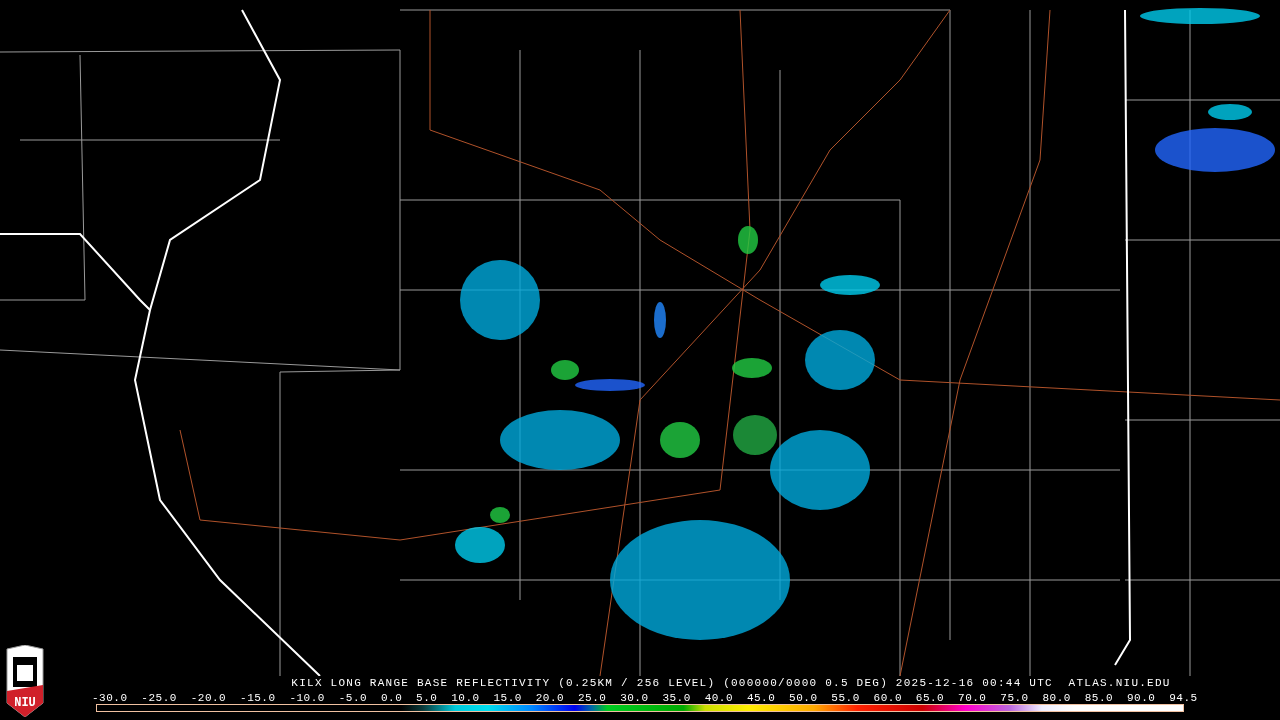 This screenshot has height=720, width=1280. What do you see at coordinates (159, 698) in the screenshot?
I see `scale-label: -25.0` at bounding box center [159, 698].